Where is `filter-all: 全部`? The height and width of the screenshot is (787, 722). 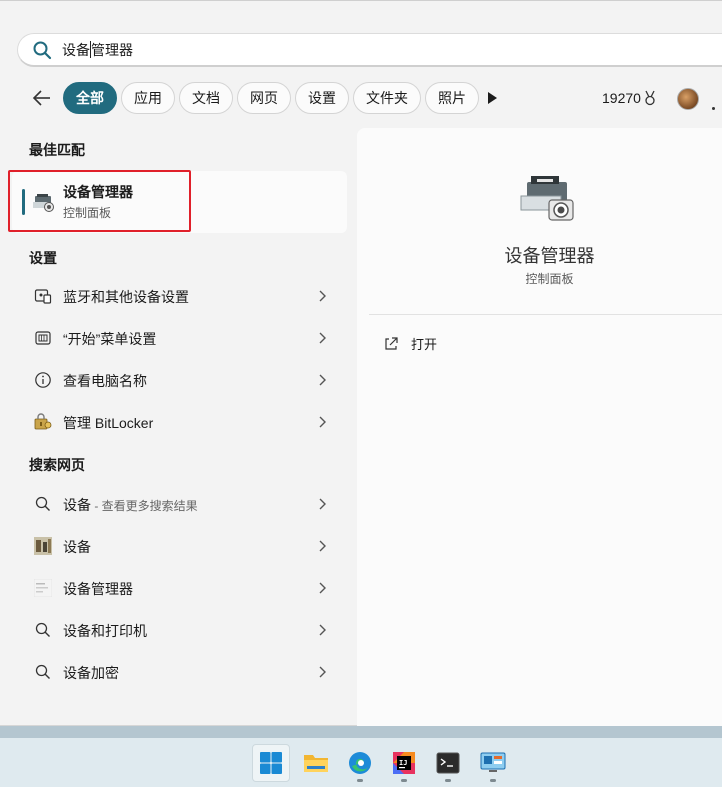
filter-all: 全部 is located at coordinates (90, 98).